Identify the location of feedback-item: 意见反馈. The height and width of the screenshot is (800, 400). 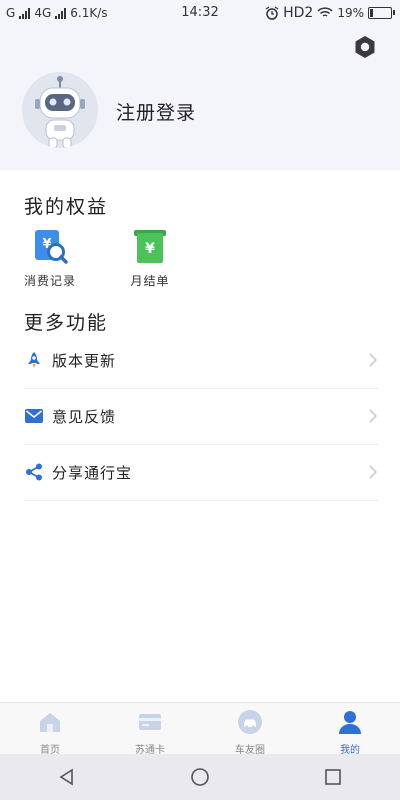
(201, 416).